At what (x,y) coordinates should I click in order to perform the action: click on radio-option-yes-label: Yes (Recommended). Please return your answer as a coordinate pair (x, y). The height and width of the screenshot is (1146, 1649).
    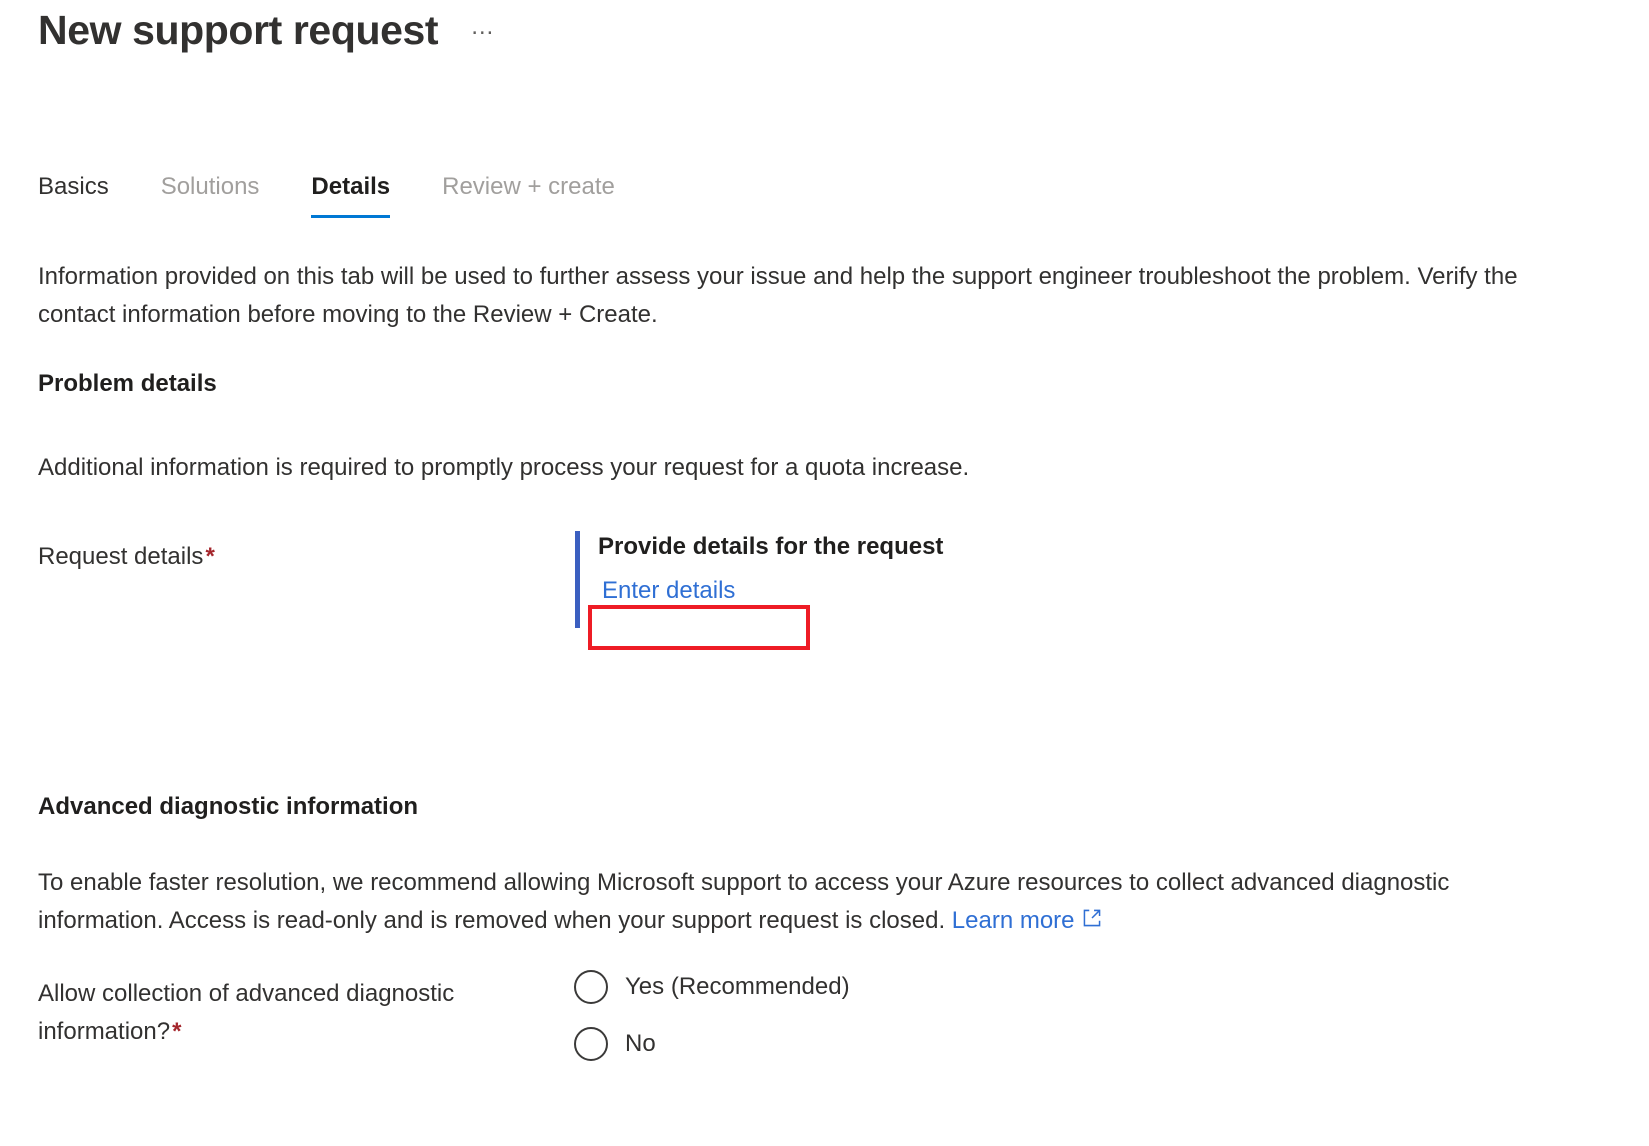
    Looking at the image, I should click on (737, 986).